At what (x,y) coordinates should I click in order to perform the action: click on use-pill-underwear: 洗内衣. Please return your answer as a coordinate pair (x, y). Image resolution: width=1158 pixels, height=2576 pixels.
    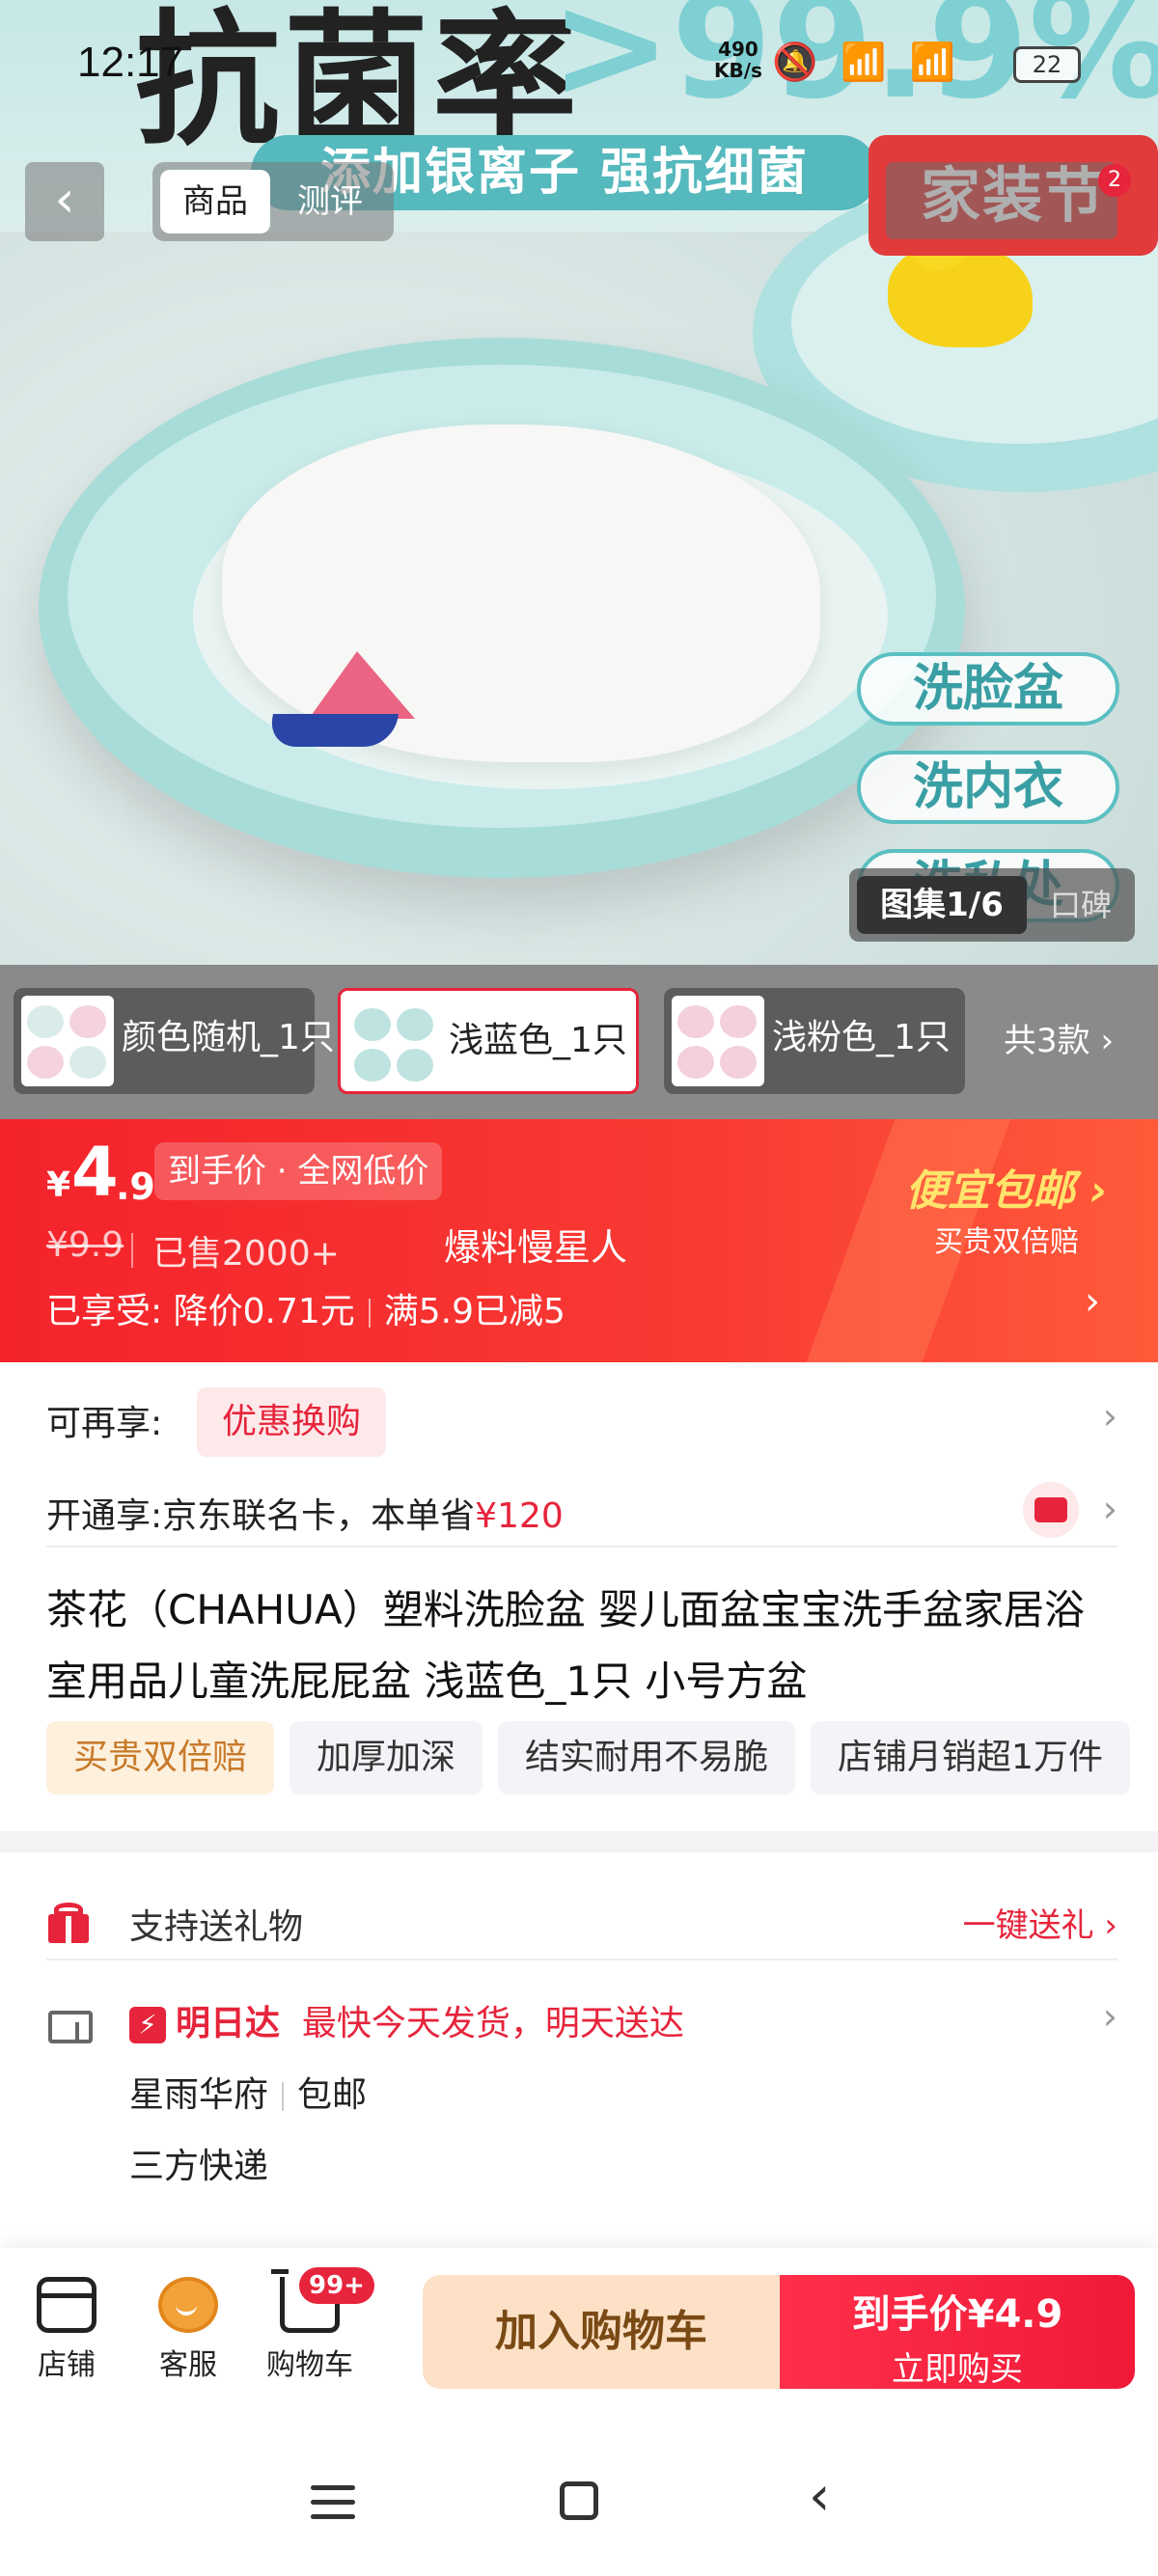
    Looking at the image, I should click on (988, 788).